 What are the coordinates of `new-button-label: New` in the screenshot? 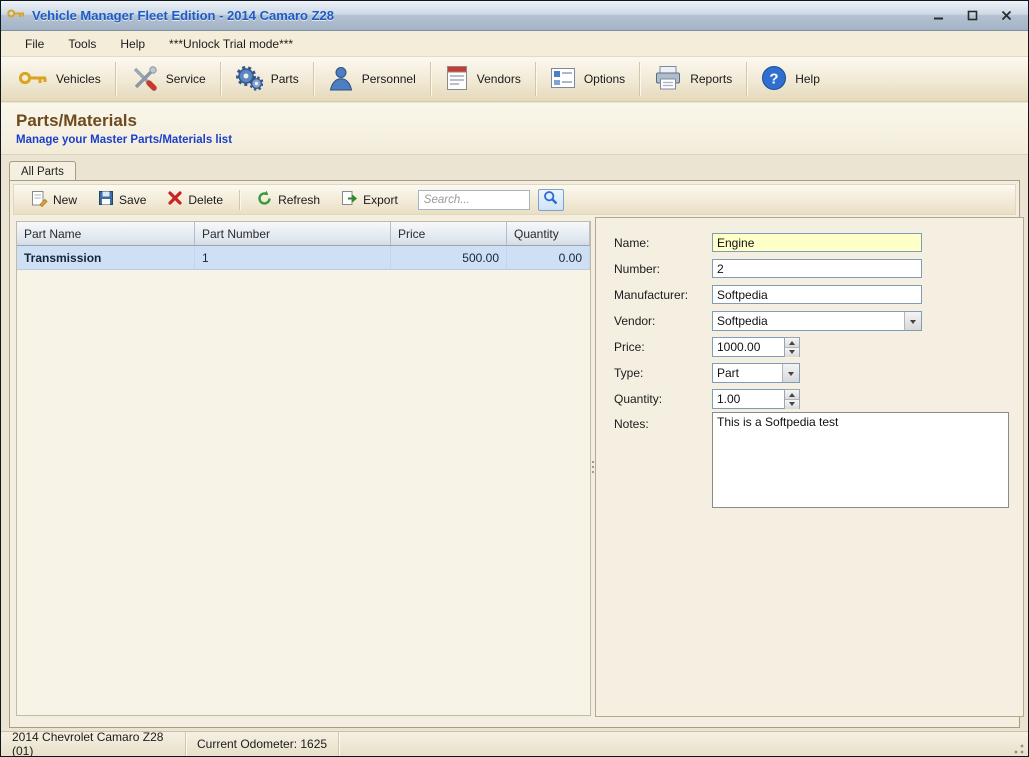 It's located at (65, 199).